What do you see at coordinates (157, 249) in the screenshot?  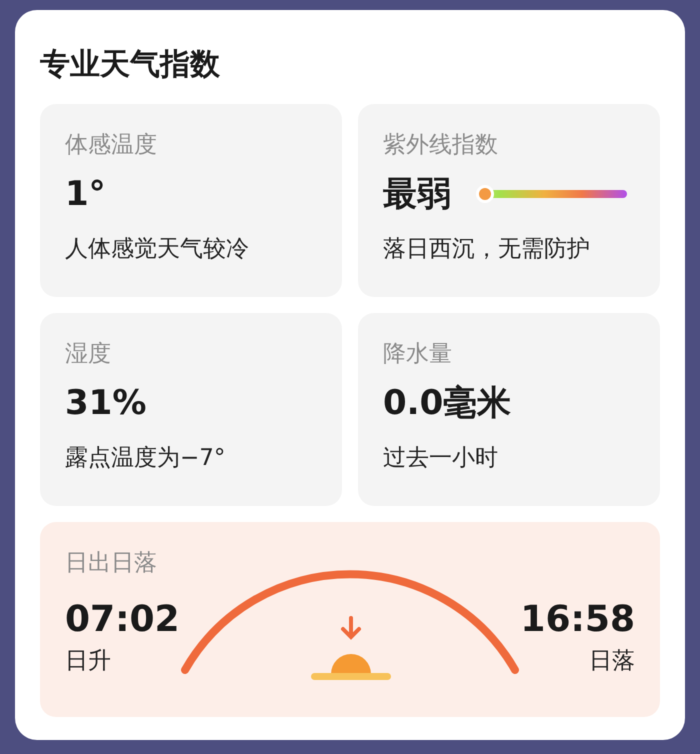 I see `card-note: 人体感觉天气较冷` at bounding box center [157, 249].